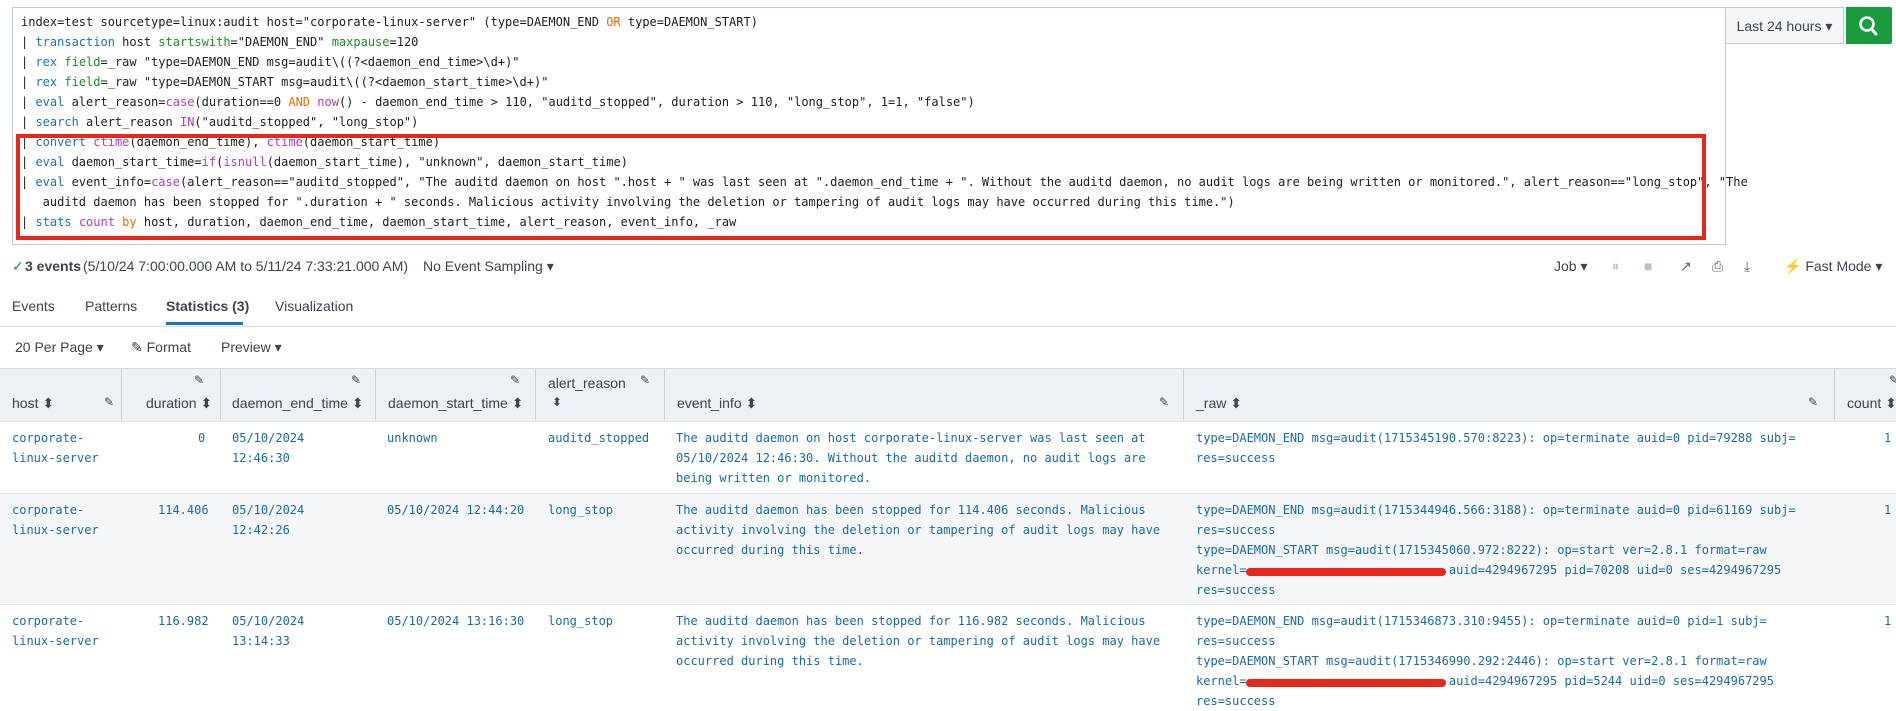 This screenshot has height=711, width=1896. I want to click on cell-daemon-end-time: 05/10/2024 12:46:30, so click(268, 448).